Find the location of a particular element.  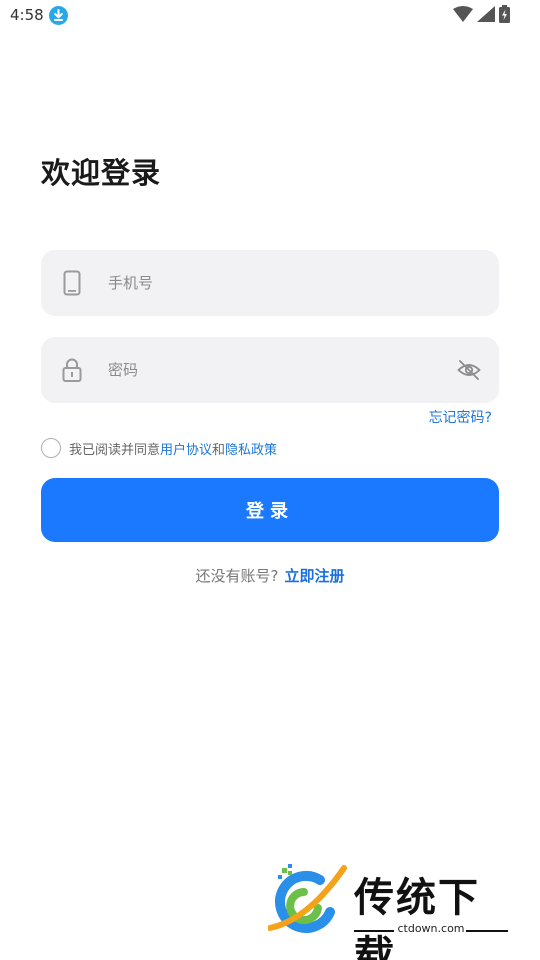

wifi-icon is located at coordinates (463, 16).